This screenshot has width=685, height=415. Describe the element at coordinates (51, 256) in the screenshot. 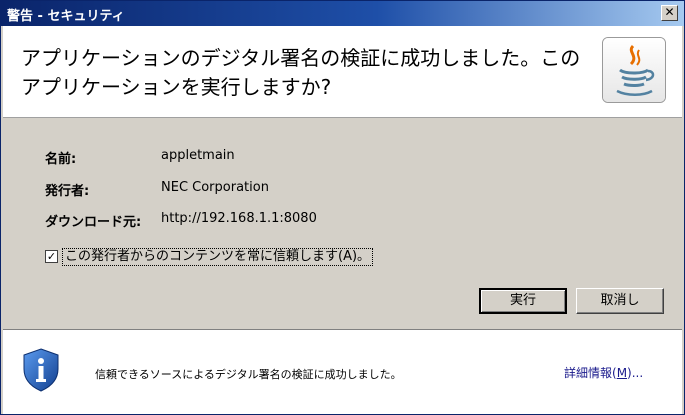

I see `always-trust-checkbox: ✓` at that location.